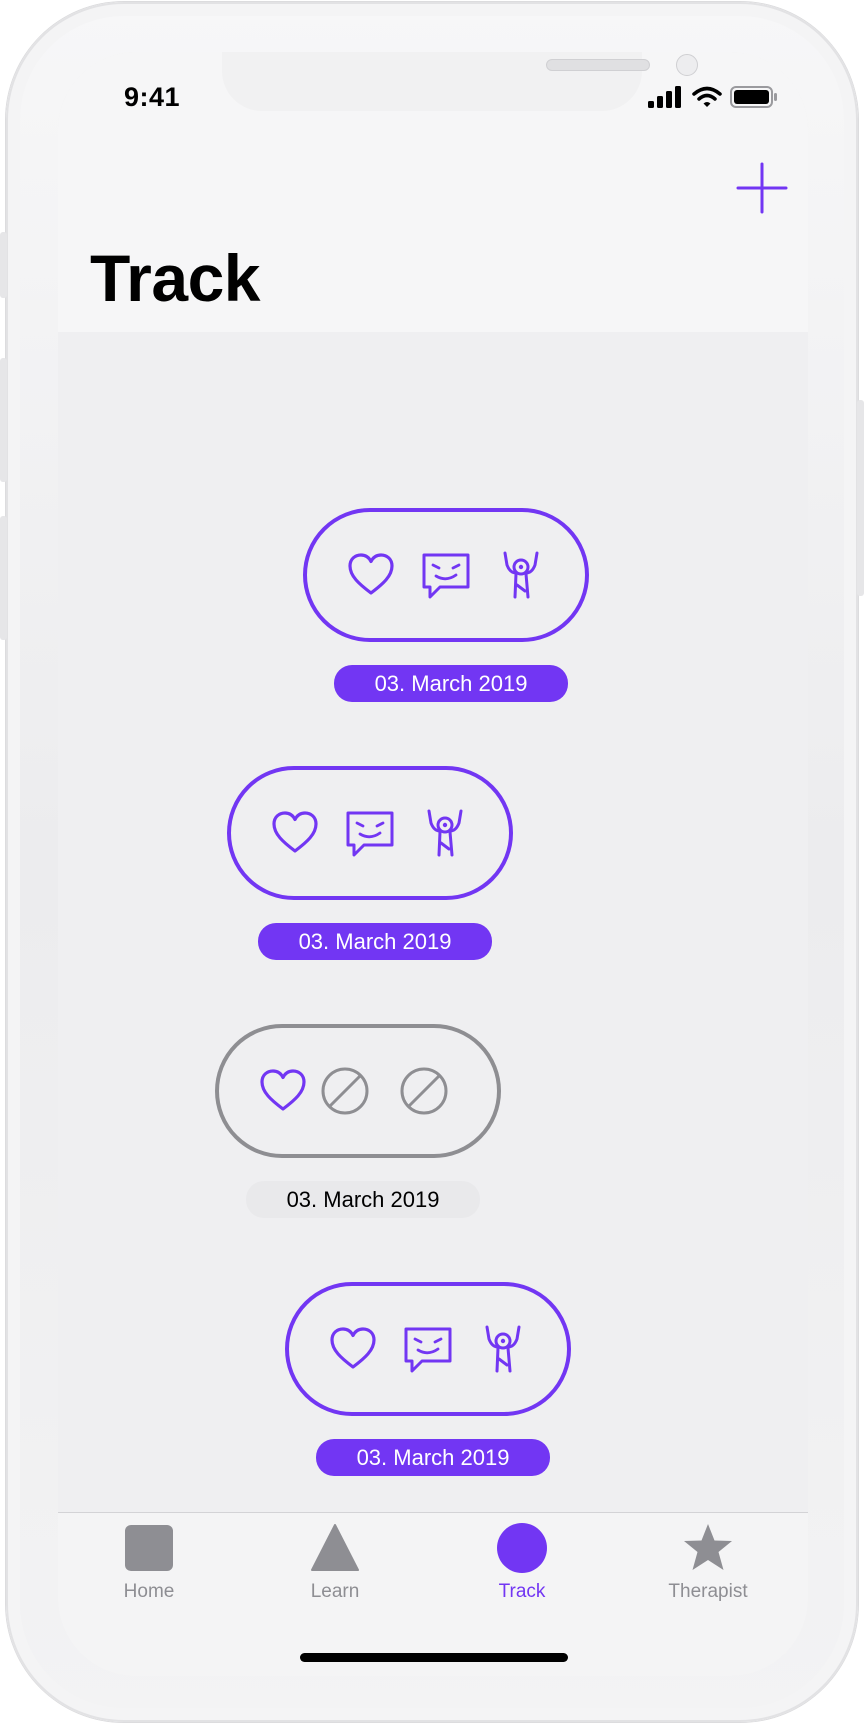  What do you see at coordinates (3, 420) in the screenshot?
I see `volume-up-button` at bounding box center [3, 420].